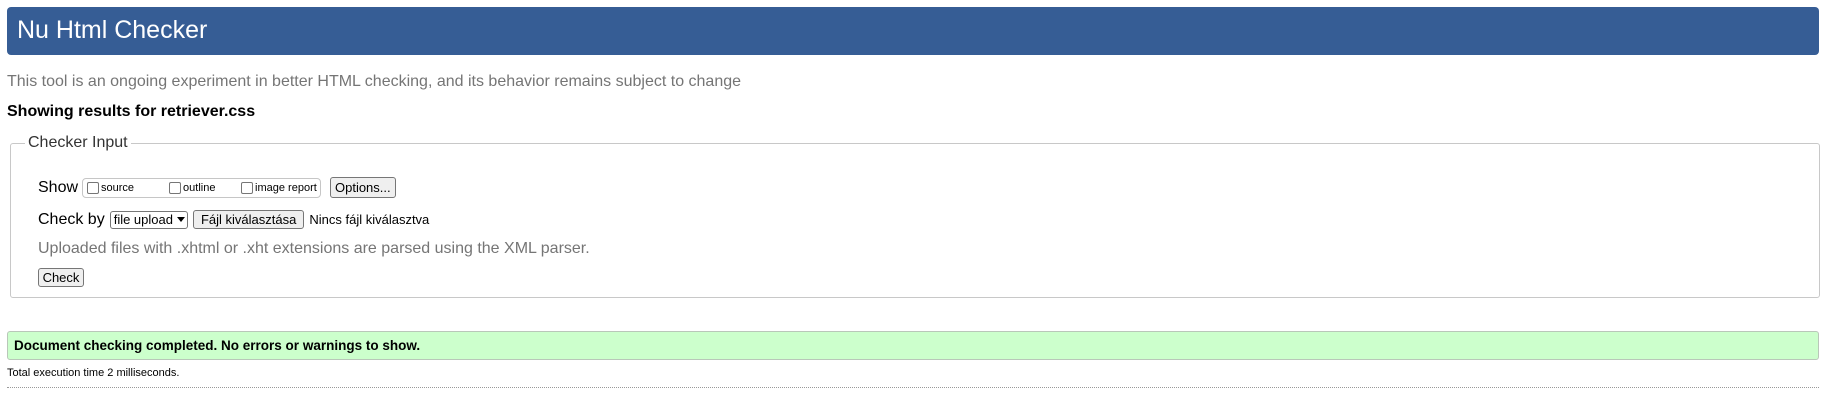 This screenshot has height=420, width=1827. I want to click on chevron-down-icon, so click(180, 219).